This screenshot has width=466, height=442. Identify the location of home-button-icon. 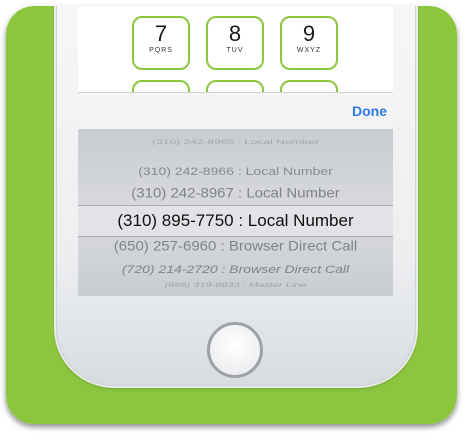
(235, 350).